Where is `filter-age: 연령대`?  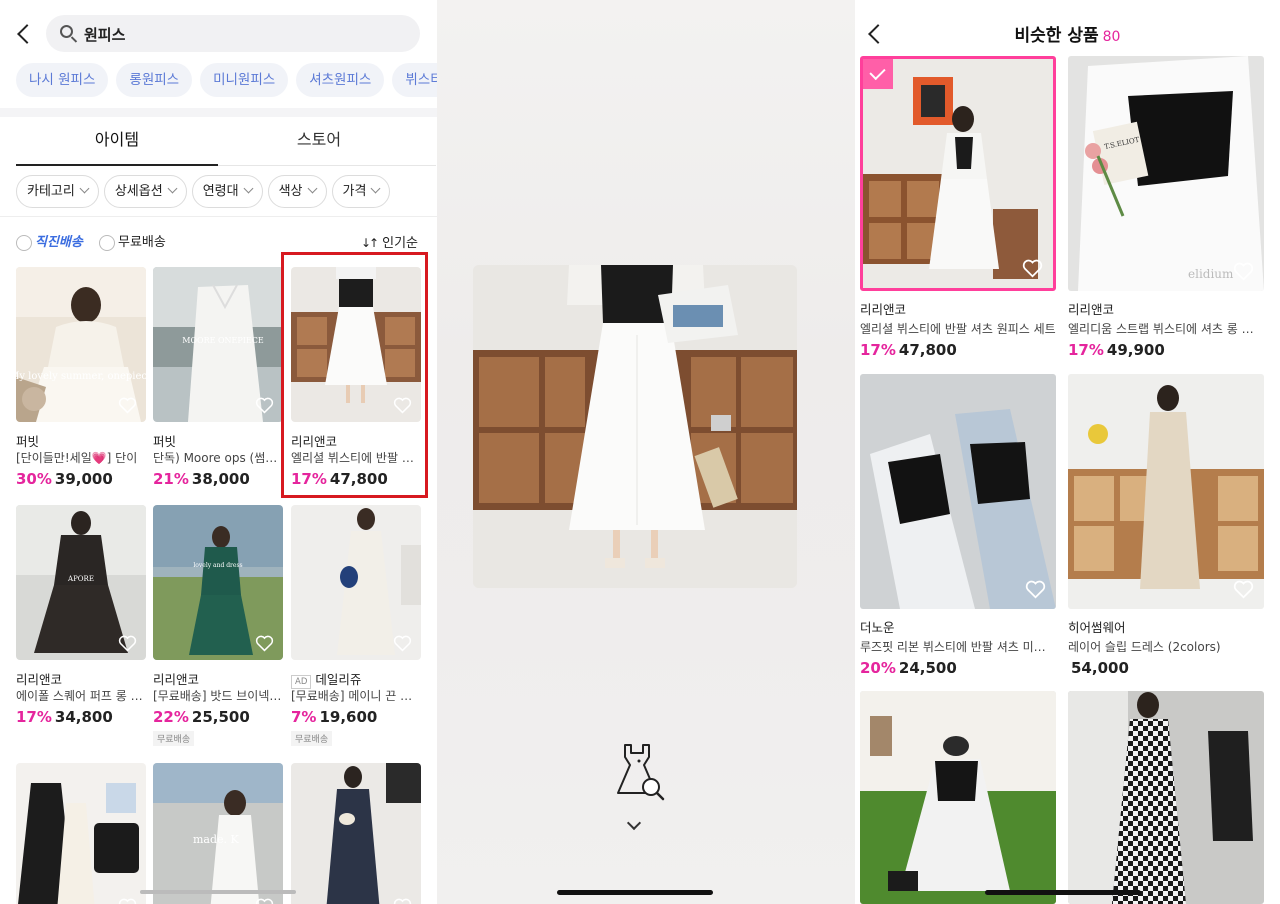
filter-age: 연령대 is located at coordinates (227, 191).